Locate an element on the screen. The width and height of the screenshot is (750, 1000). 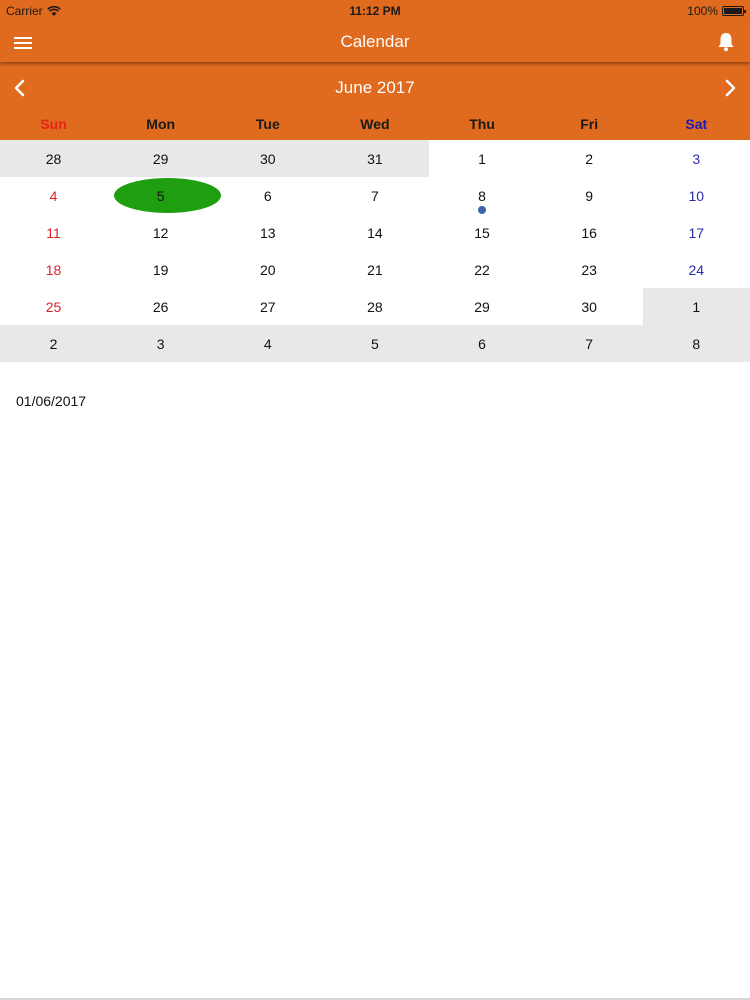
day-number: 26 is located at coordinates (160, 306).